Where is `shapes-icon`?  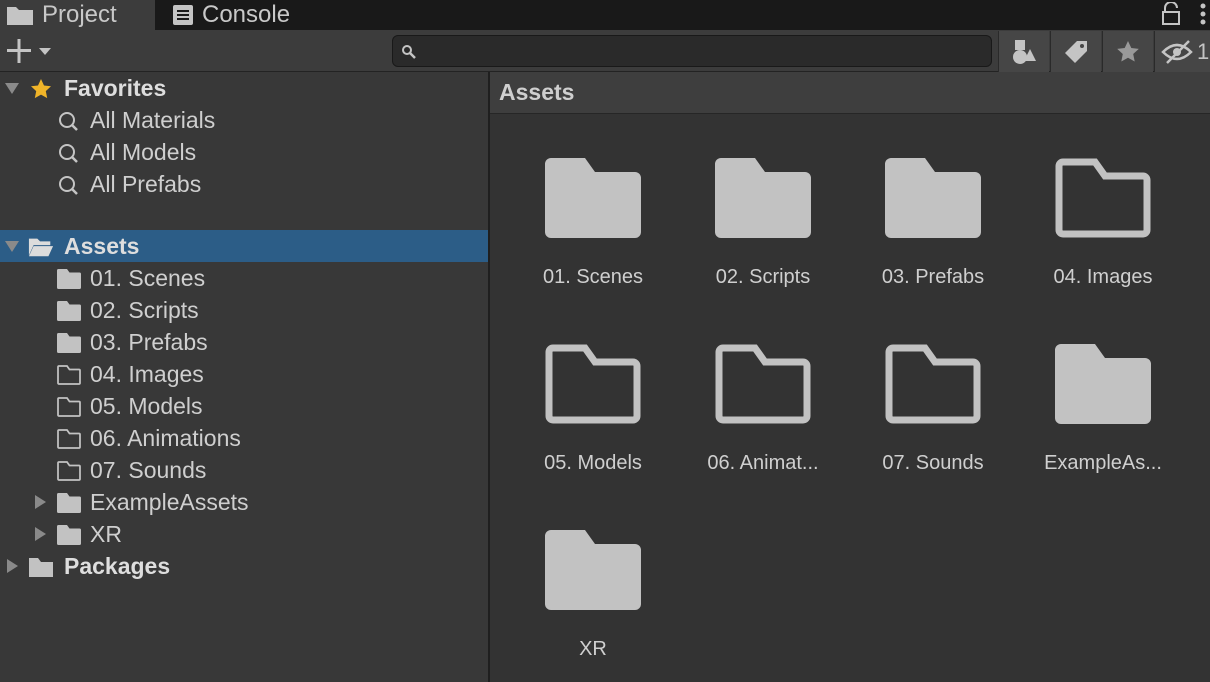 shapes-icon is located at coordinates (1024, 51).